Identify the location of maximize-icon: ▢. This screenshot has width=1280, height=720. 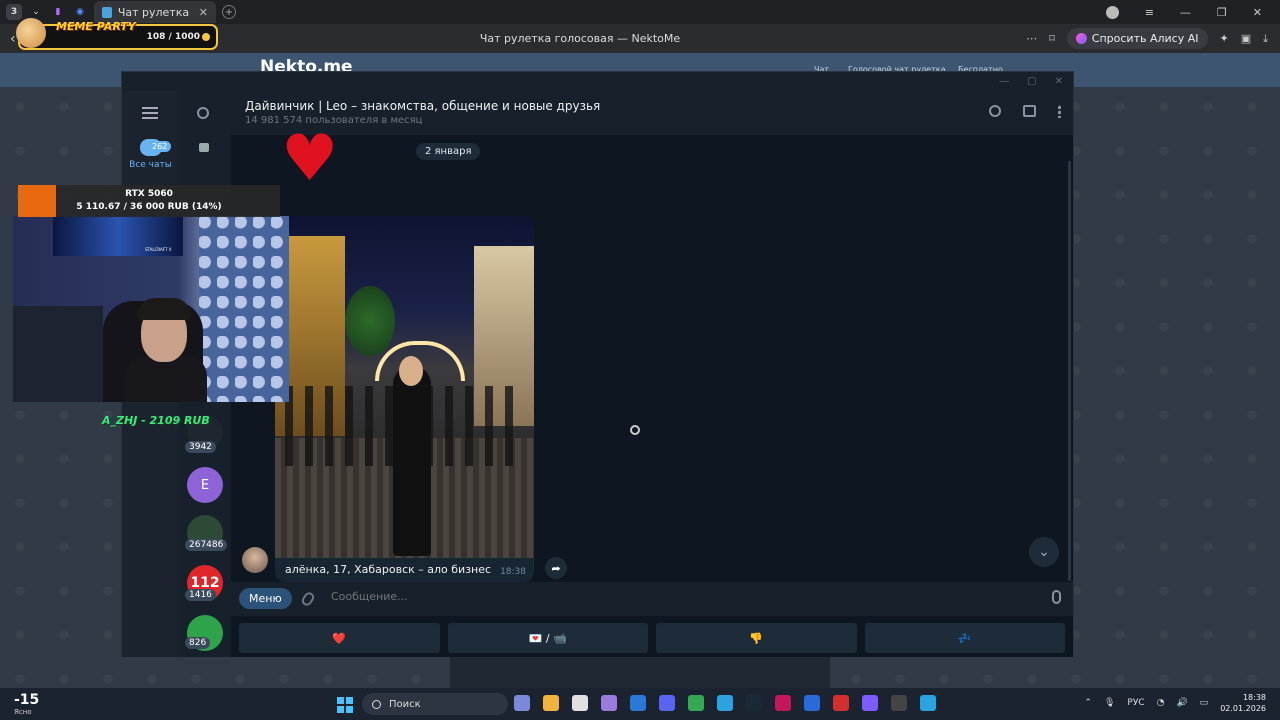
(1031, 81).